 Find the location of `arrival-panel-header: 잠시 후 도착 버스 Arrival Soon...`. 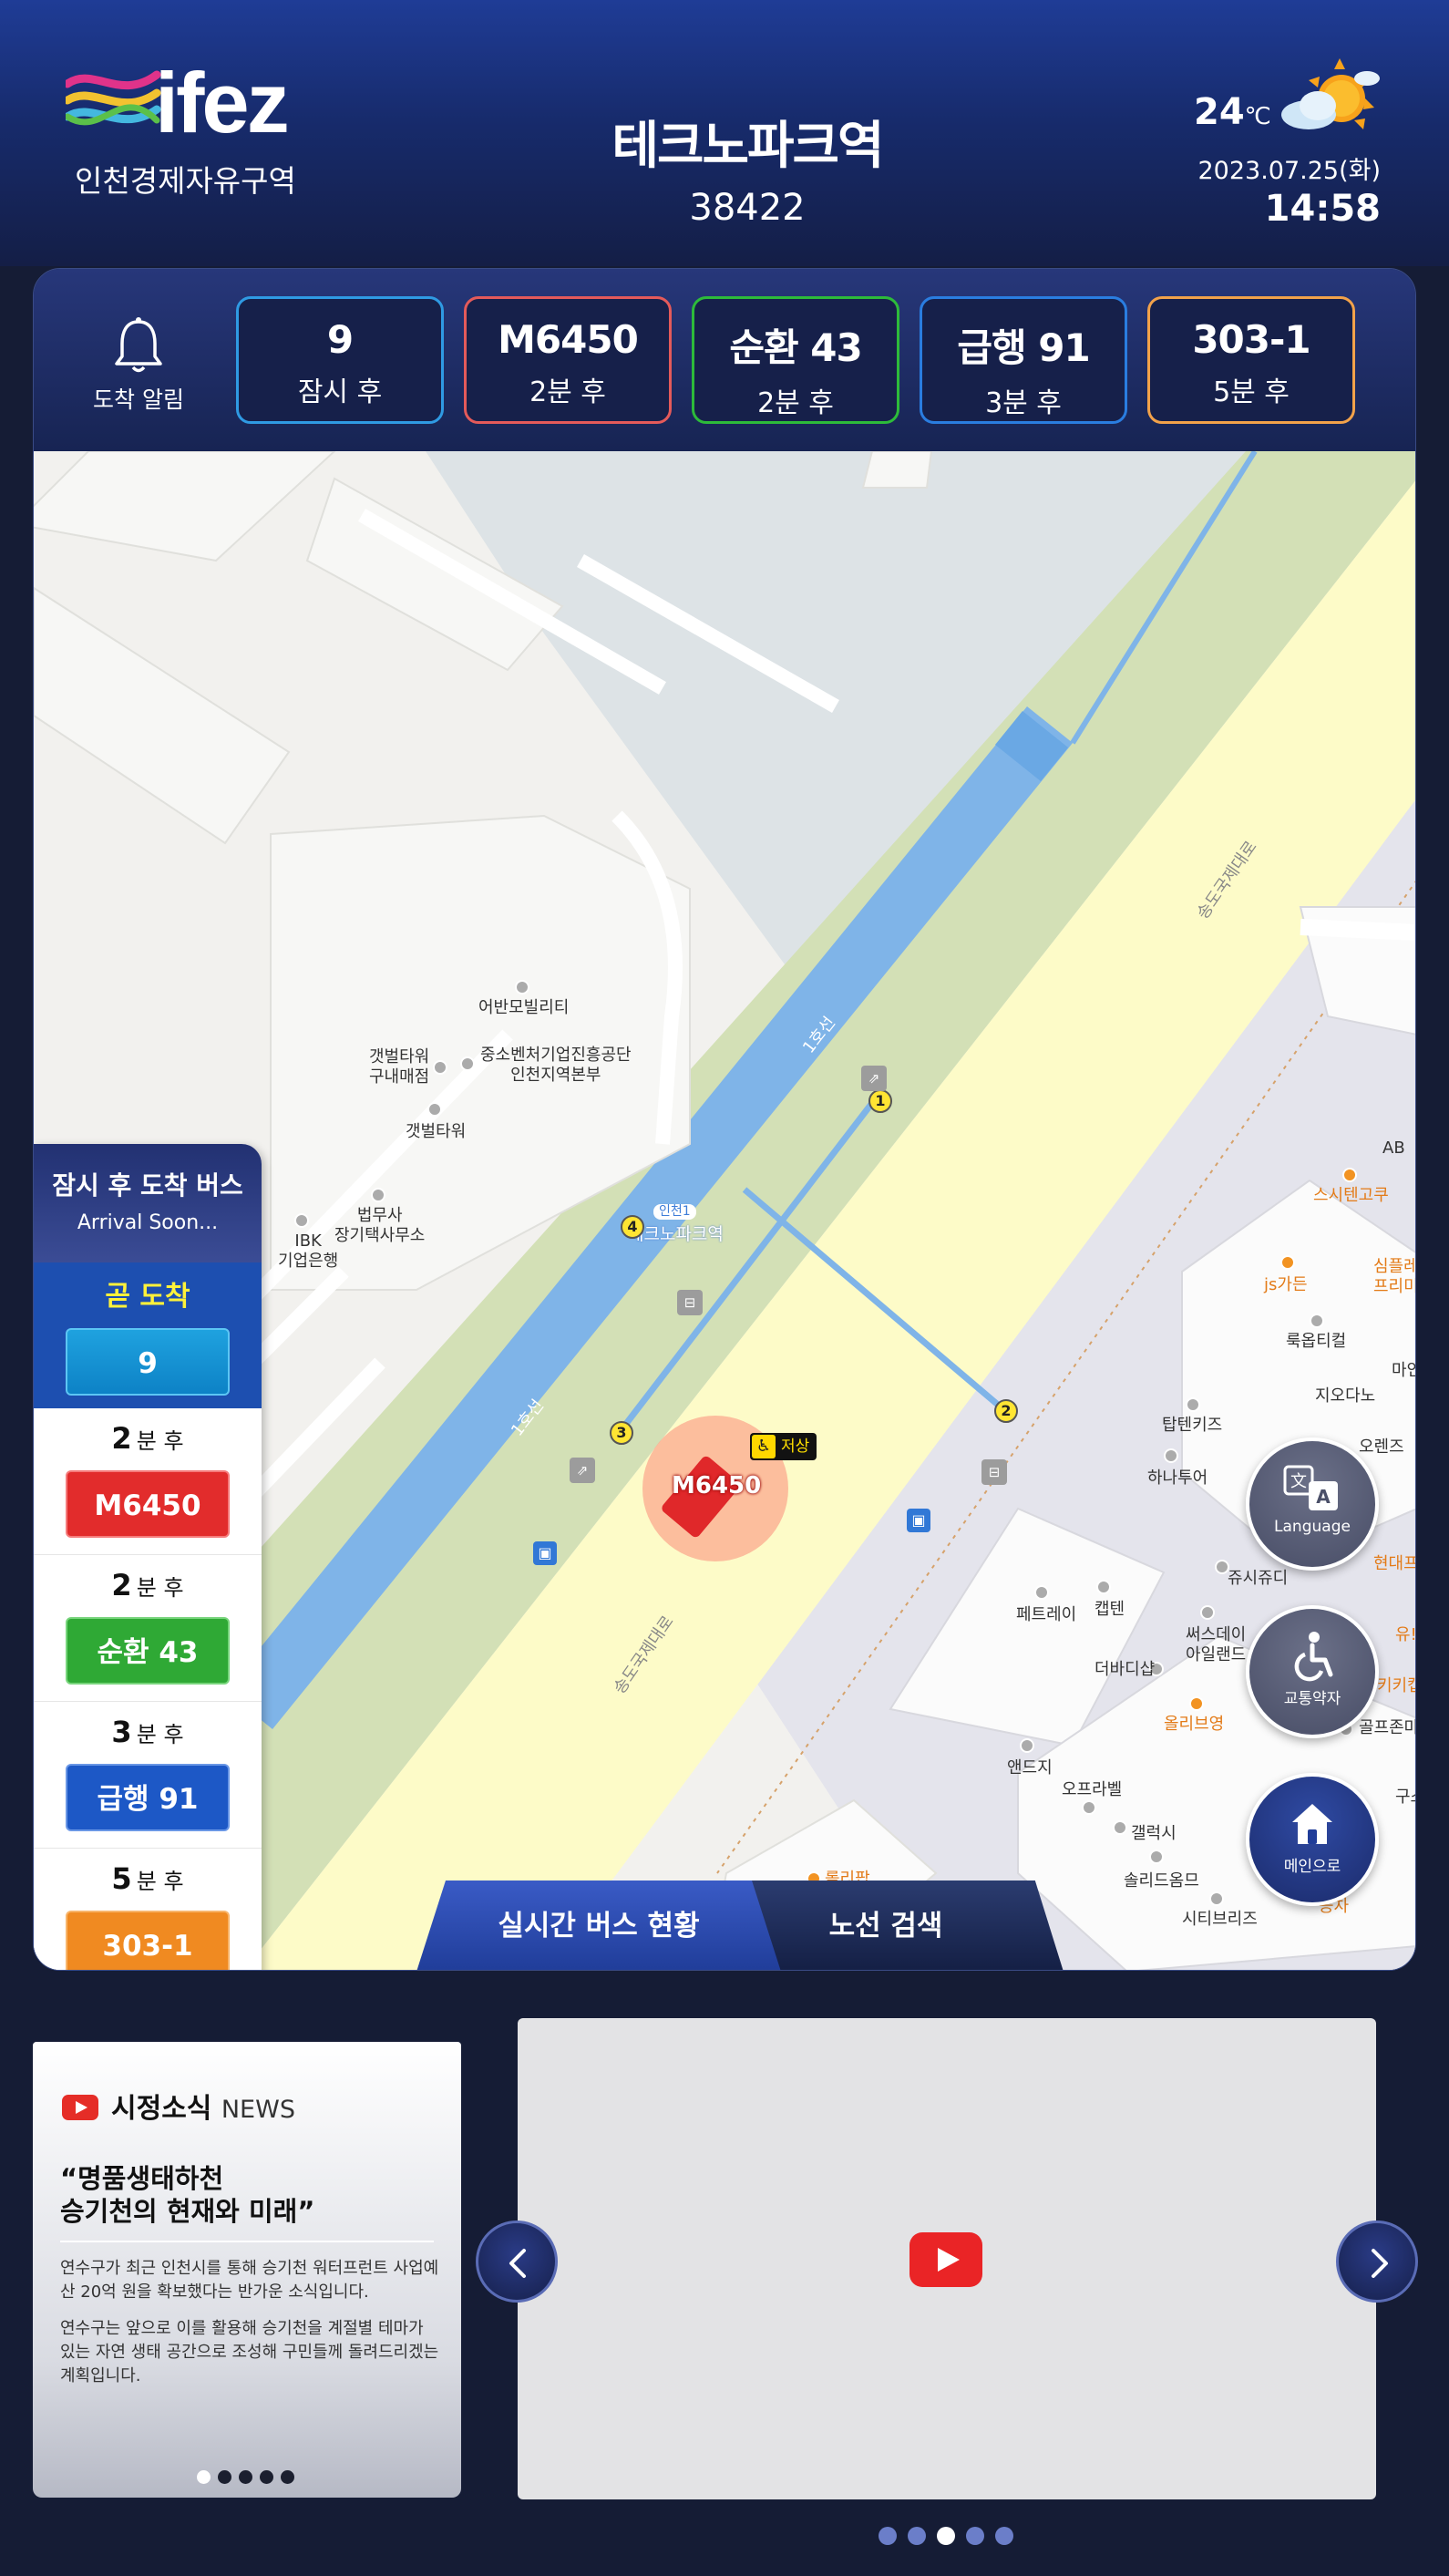

arrival-panel-header: 잠시 후 도착 버스 Arrival Soon... is located at coordinates (148, 1203).